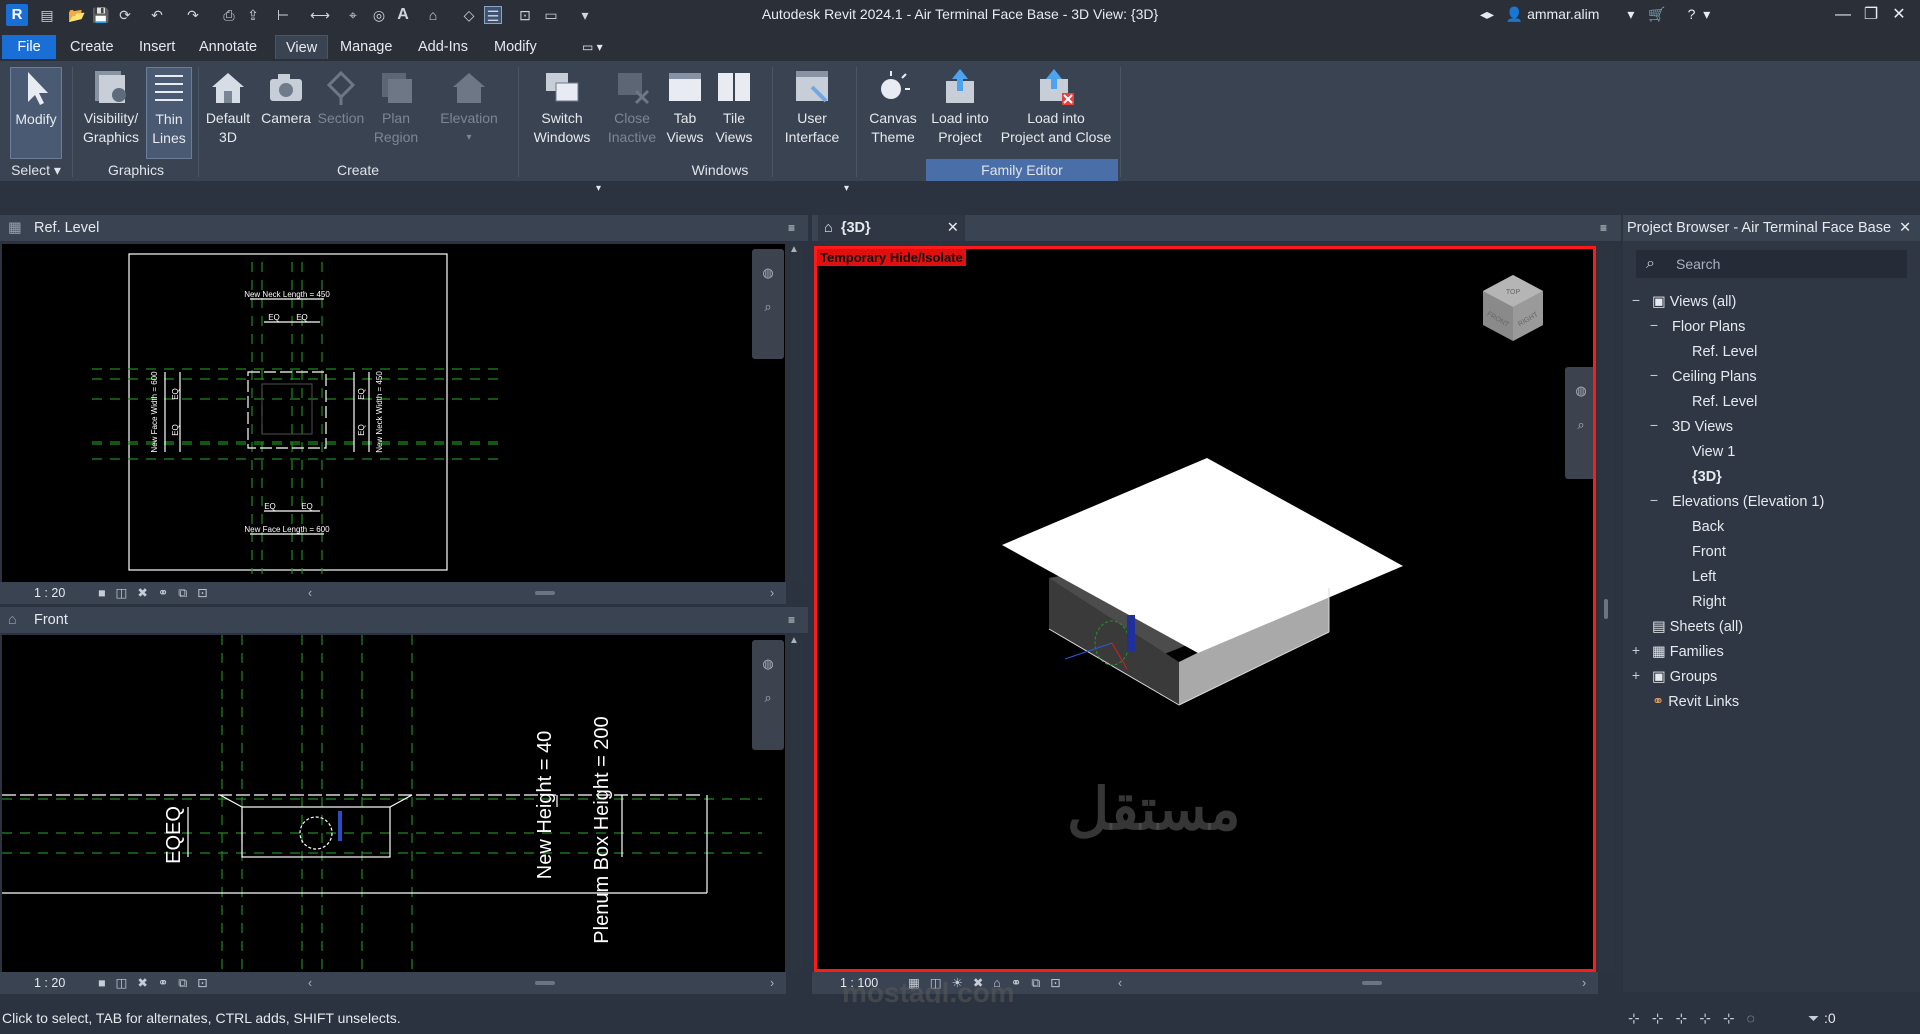  What do you see at coordinates (36, 113) in the screenshot?
I see `modify-button: Modify` at bounding box center [36, 113].